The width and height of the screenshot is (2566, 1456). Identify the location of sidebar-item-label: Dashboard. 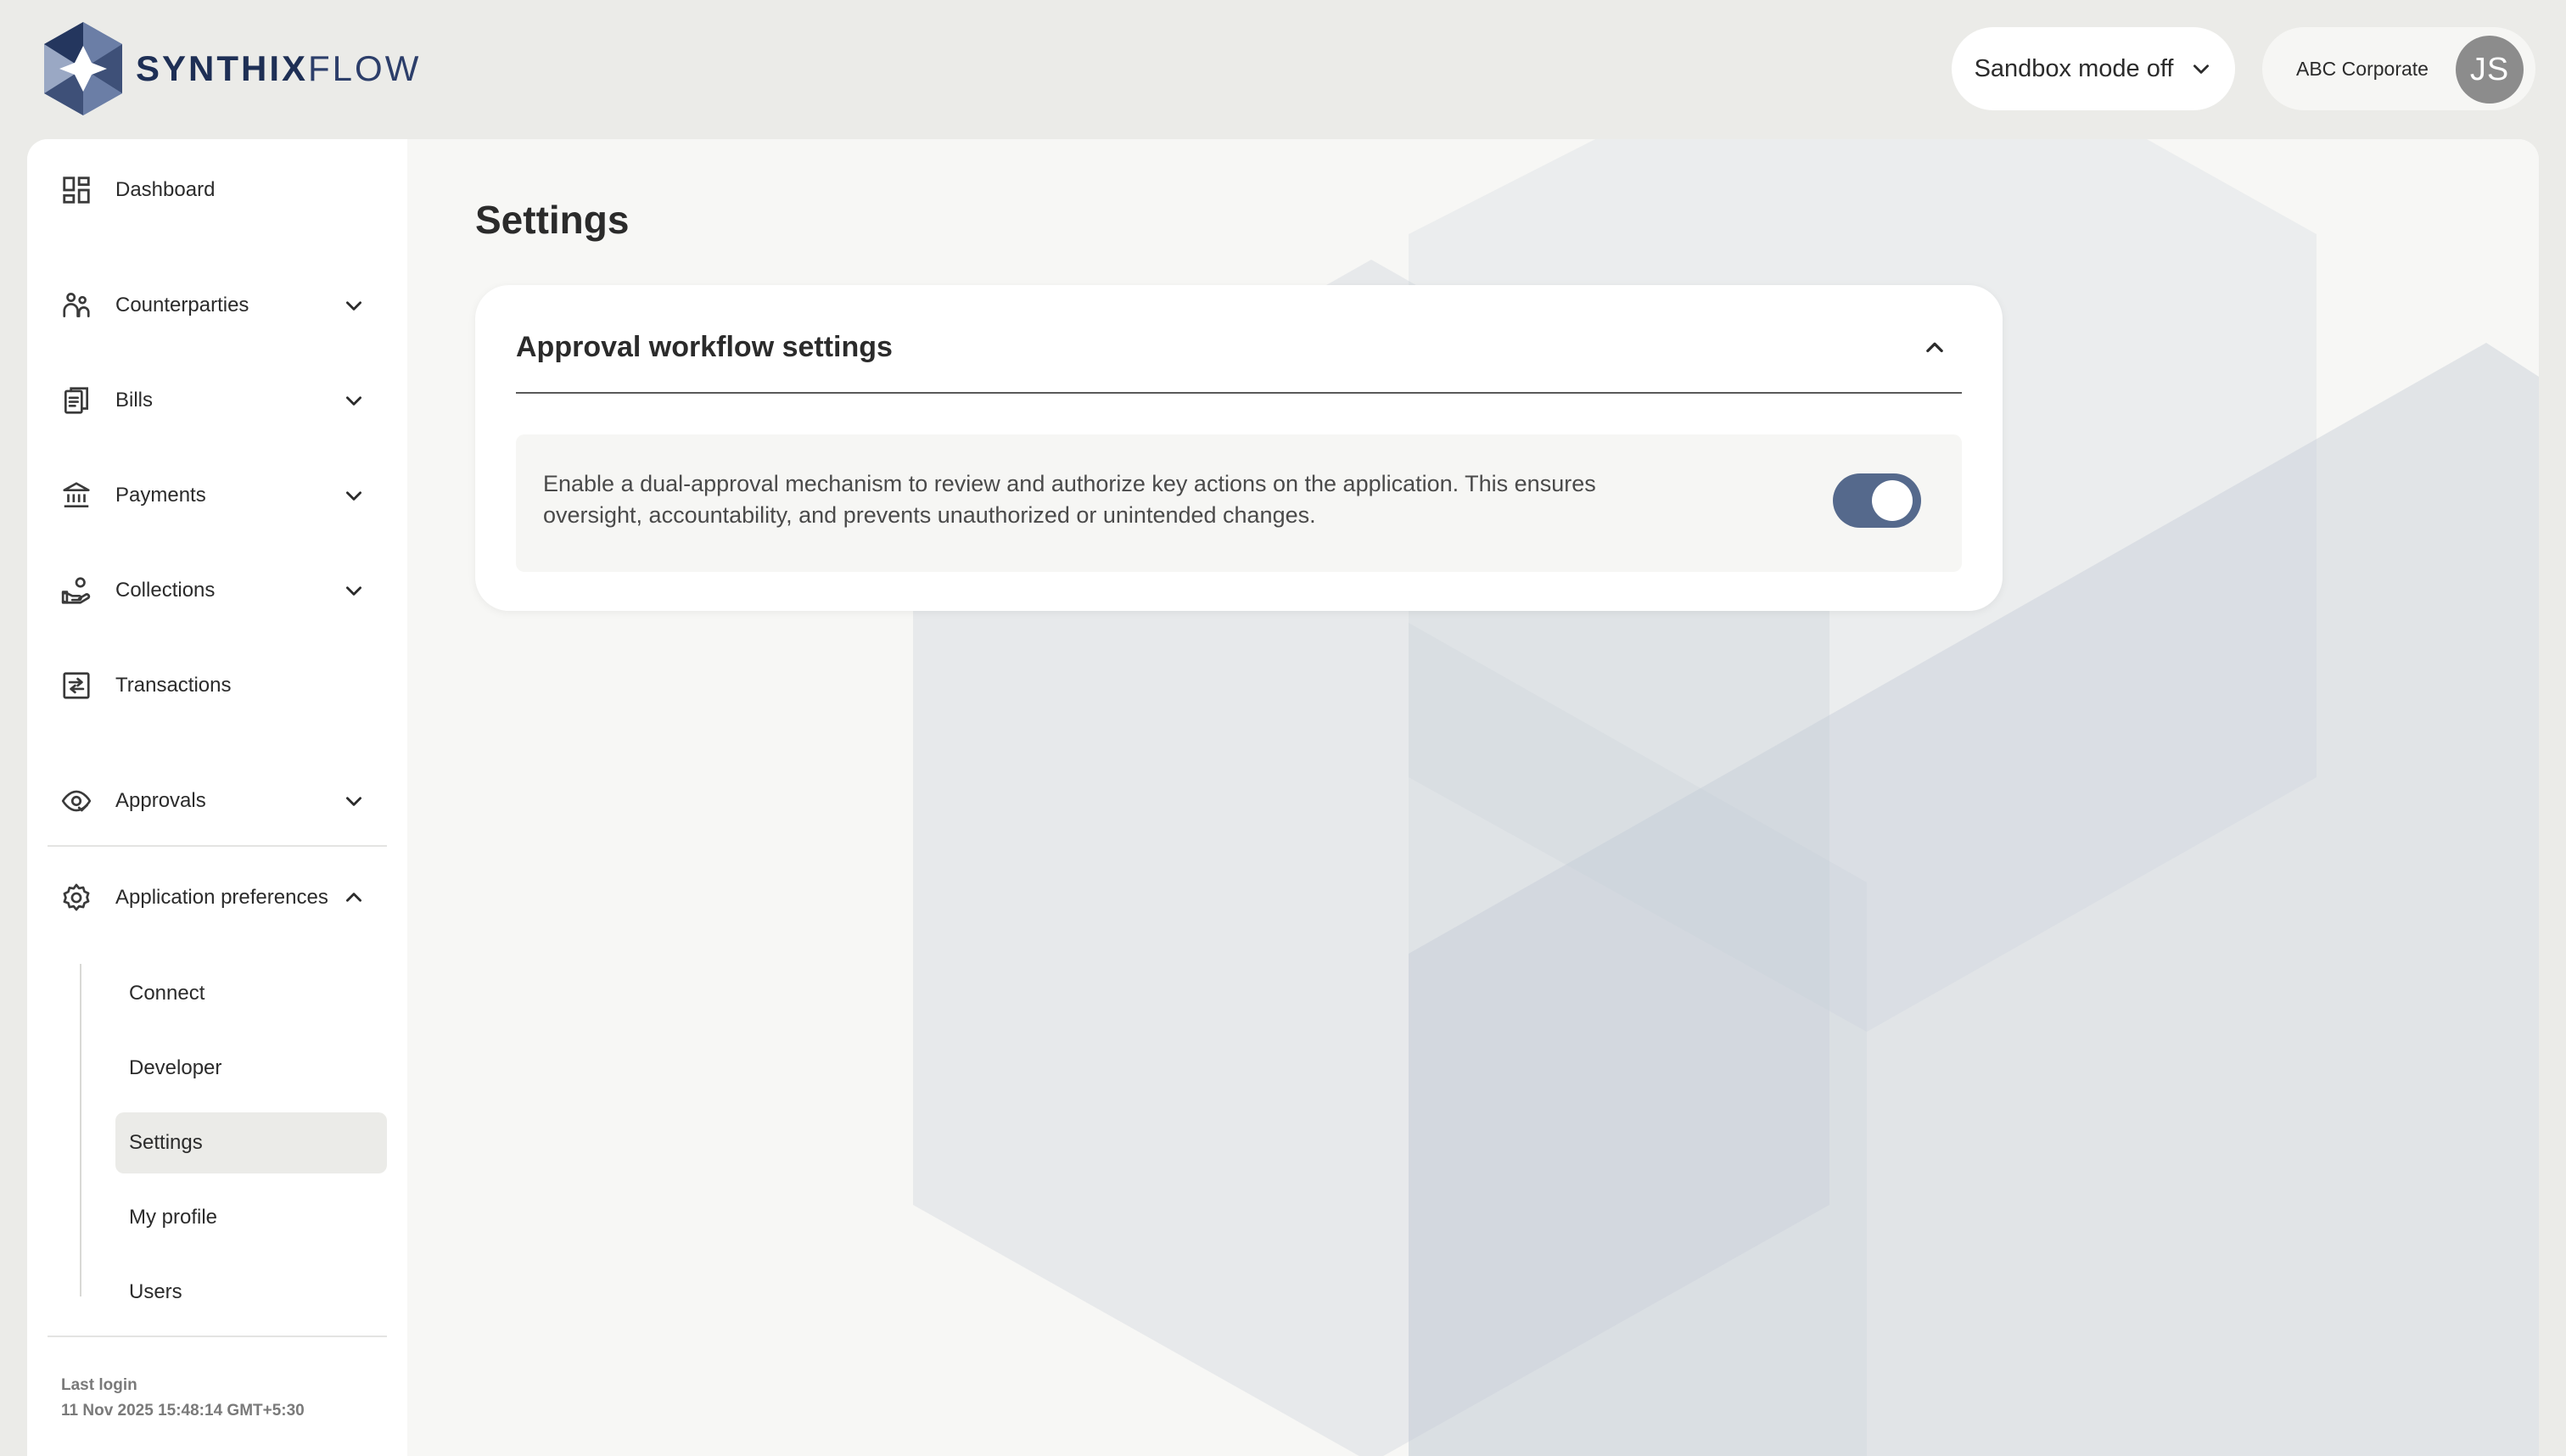
(165, 189).